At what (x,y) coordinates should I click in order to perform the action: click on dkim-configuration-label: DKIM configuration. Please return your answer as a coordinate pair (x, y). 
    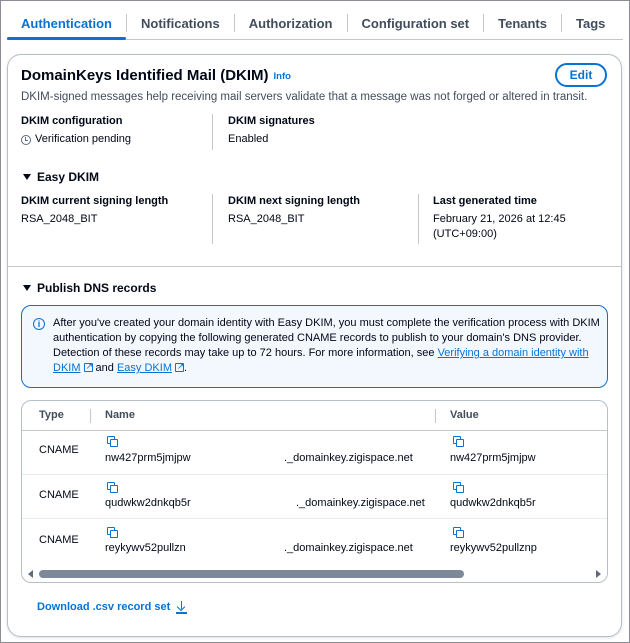
    Looking at the image, I should click on (72, 121).